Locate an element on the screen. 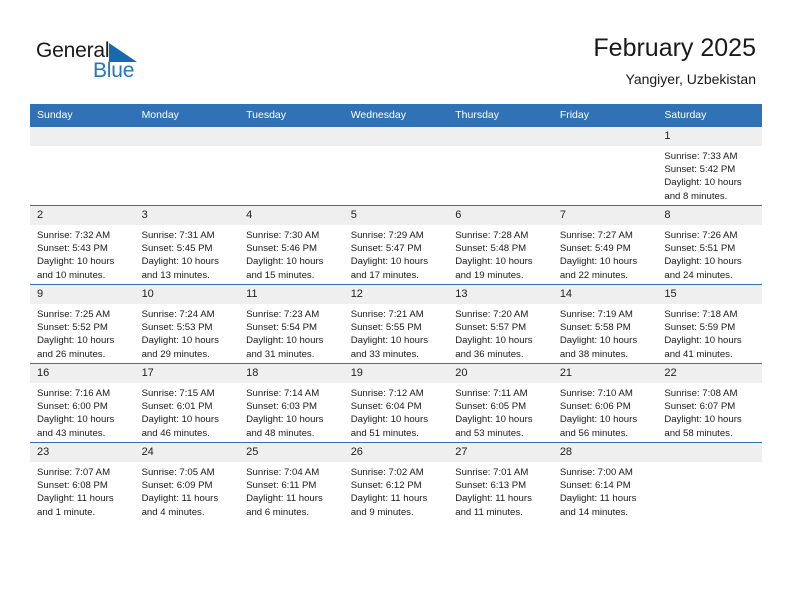 The width and height of the screenshot is (792, 612). daylight-text: Daylight: 11 hours and 4 minutes. is located at coordinates (180, 505).